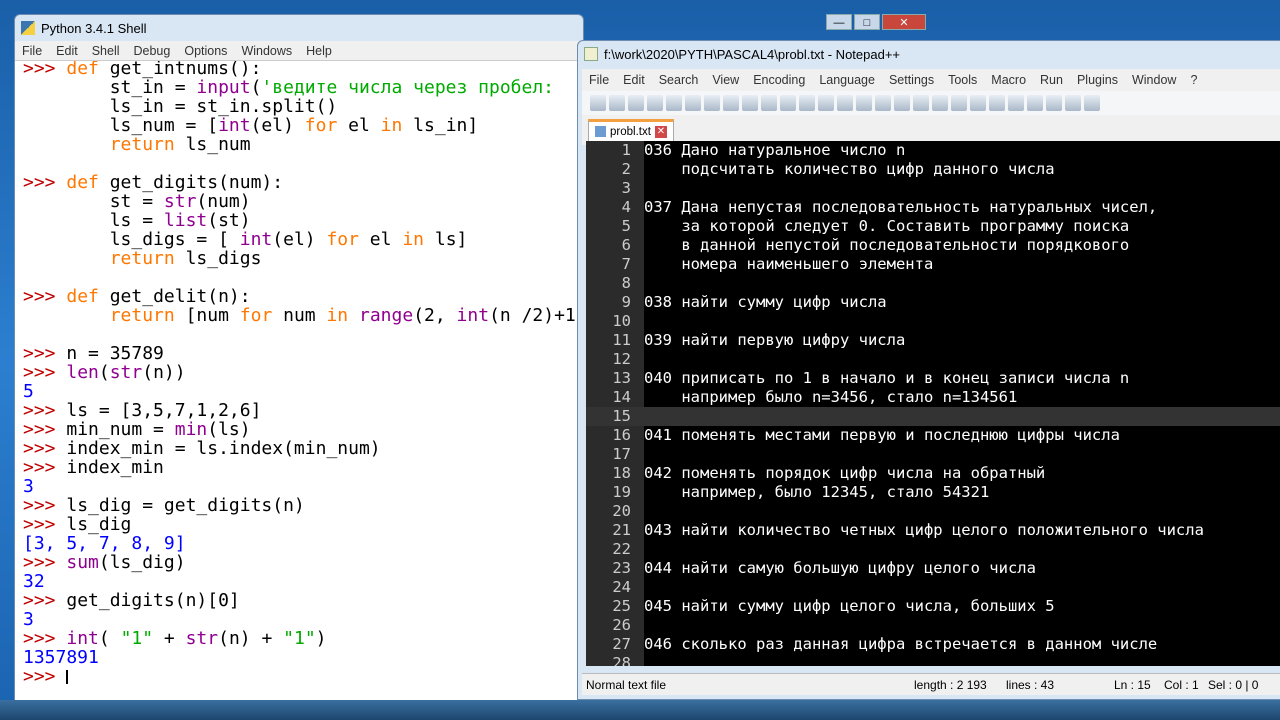  I want to click on save-icon, so click(636, 103).